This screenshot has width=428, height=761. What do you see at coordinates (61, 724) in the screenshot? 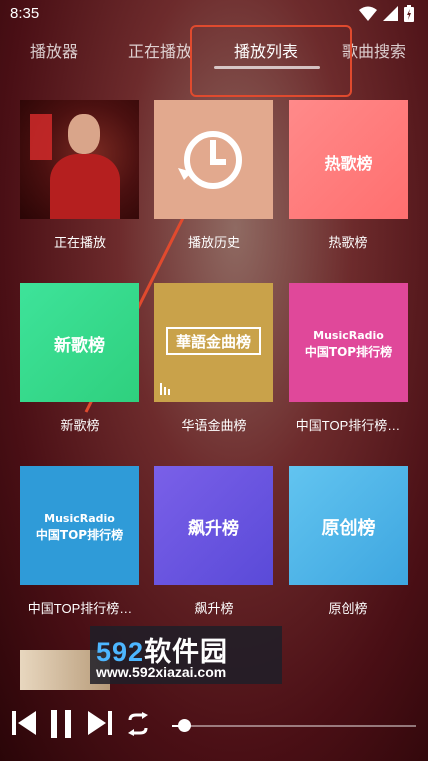
I see `pause-icon` at bounding box center [61, 724].